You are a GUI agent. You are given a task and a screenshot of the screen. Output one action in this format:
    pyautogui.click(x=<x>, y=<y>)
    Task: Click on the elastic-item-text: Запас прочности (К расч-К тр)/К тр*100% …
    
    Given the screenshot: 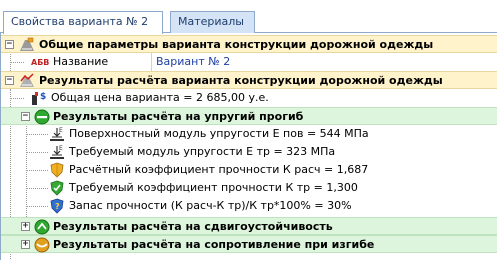 What is the action you would take?
    pyautogui.click(x=210, y=205)
    